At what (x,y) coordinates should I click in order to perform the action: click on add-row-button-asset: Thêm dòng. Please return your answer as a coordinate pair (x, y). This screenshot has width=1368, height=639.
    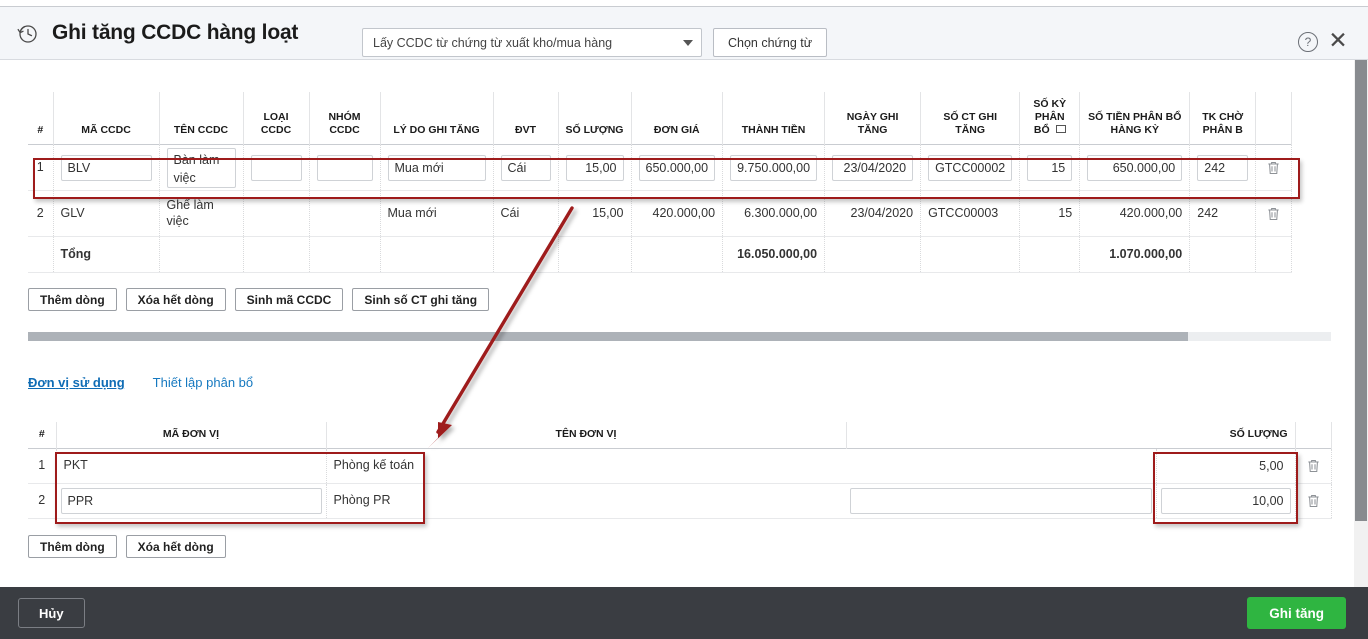
    Looking at the image, I should click on (72, 299).